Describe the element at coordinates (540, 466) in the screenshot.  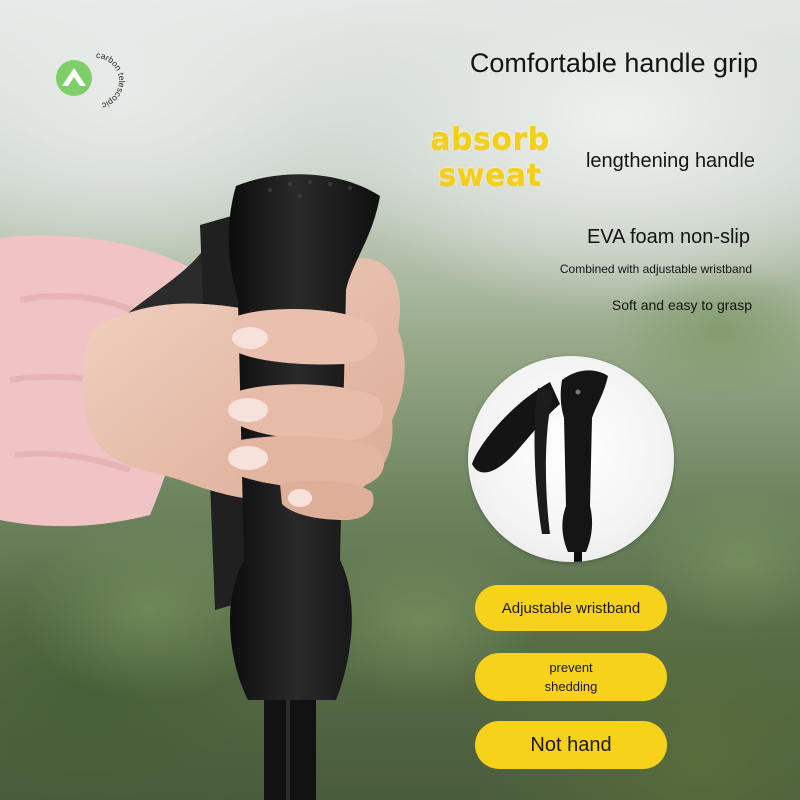
I see `inset-grip-illustration` at that location.